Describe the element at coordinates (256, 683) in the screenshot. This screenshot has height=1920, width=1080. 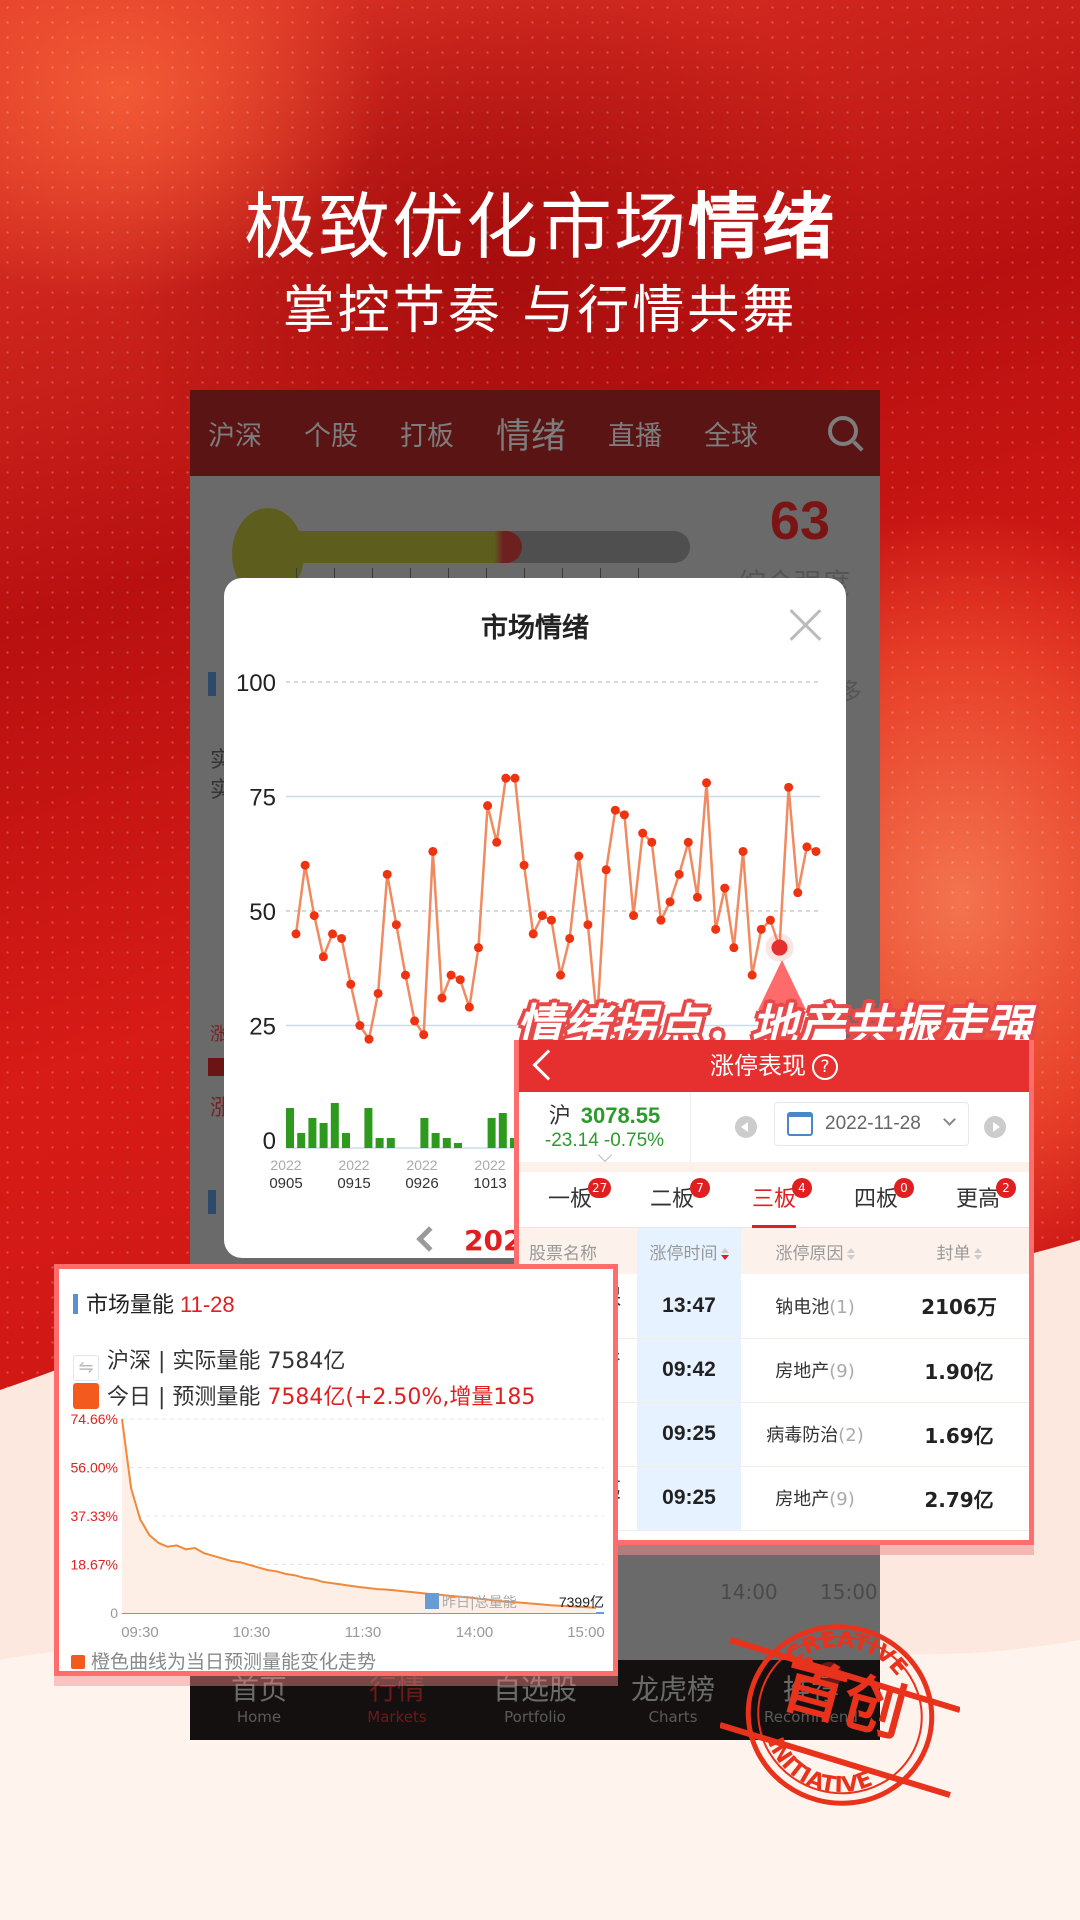
I see `y-tick-label: 100` at that location.